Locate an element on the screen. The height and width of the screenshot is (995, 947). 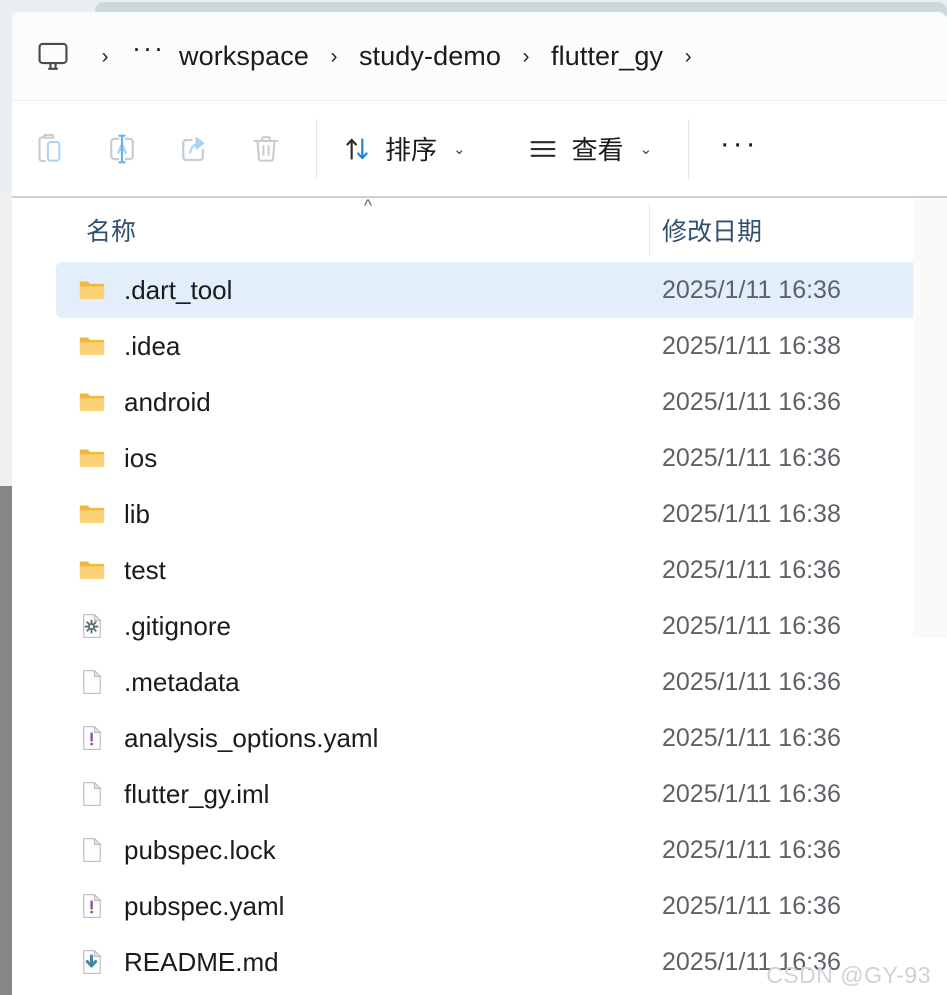
breadcrumb-overflow: ··· is located at coordinates (150, 52).